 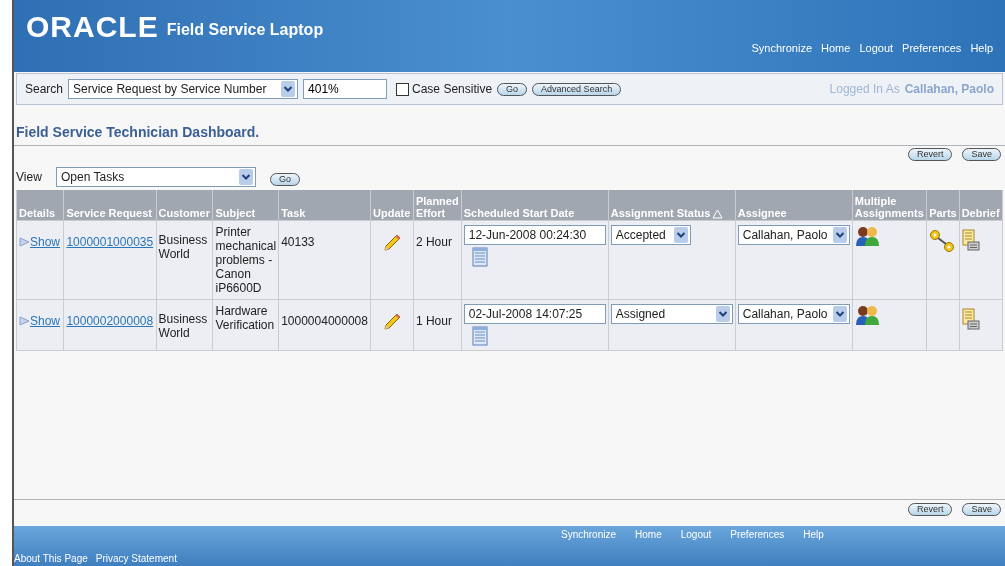 I want to click on footer-link: About This Page, so click(x=51, y=558).